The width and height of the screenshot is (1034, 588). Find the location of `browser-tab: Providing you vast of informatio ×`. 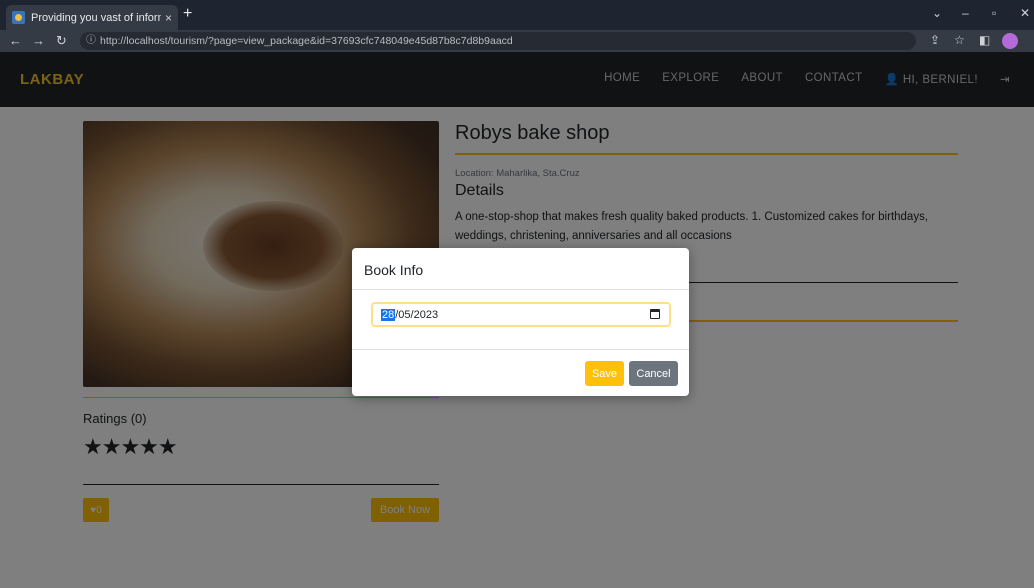

browser-tab: Providing you vast of informatio × is located at coordinates (92, 17).